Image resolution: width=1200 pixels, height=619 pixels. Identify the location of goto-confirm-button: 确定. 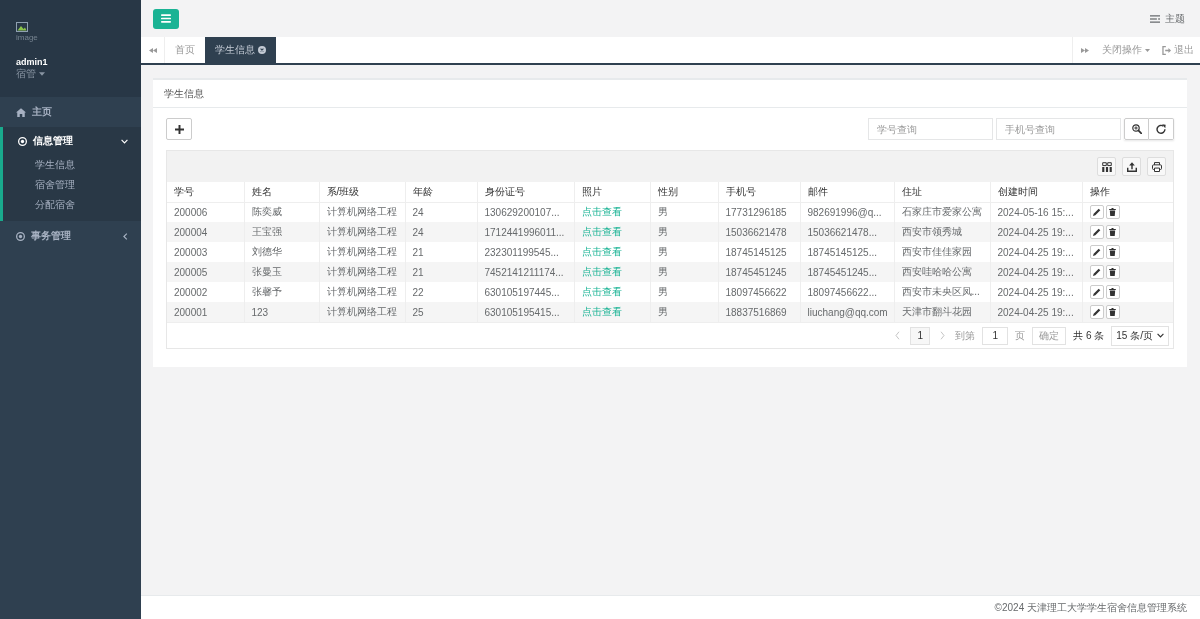
(1049, 335).